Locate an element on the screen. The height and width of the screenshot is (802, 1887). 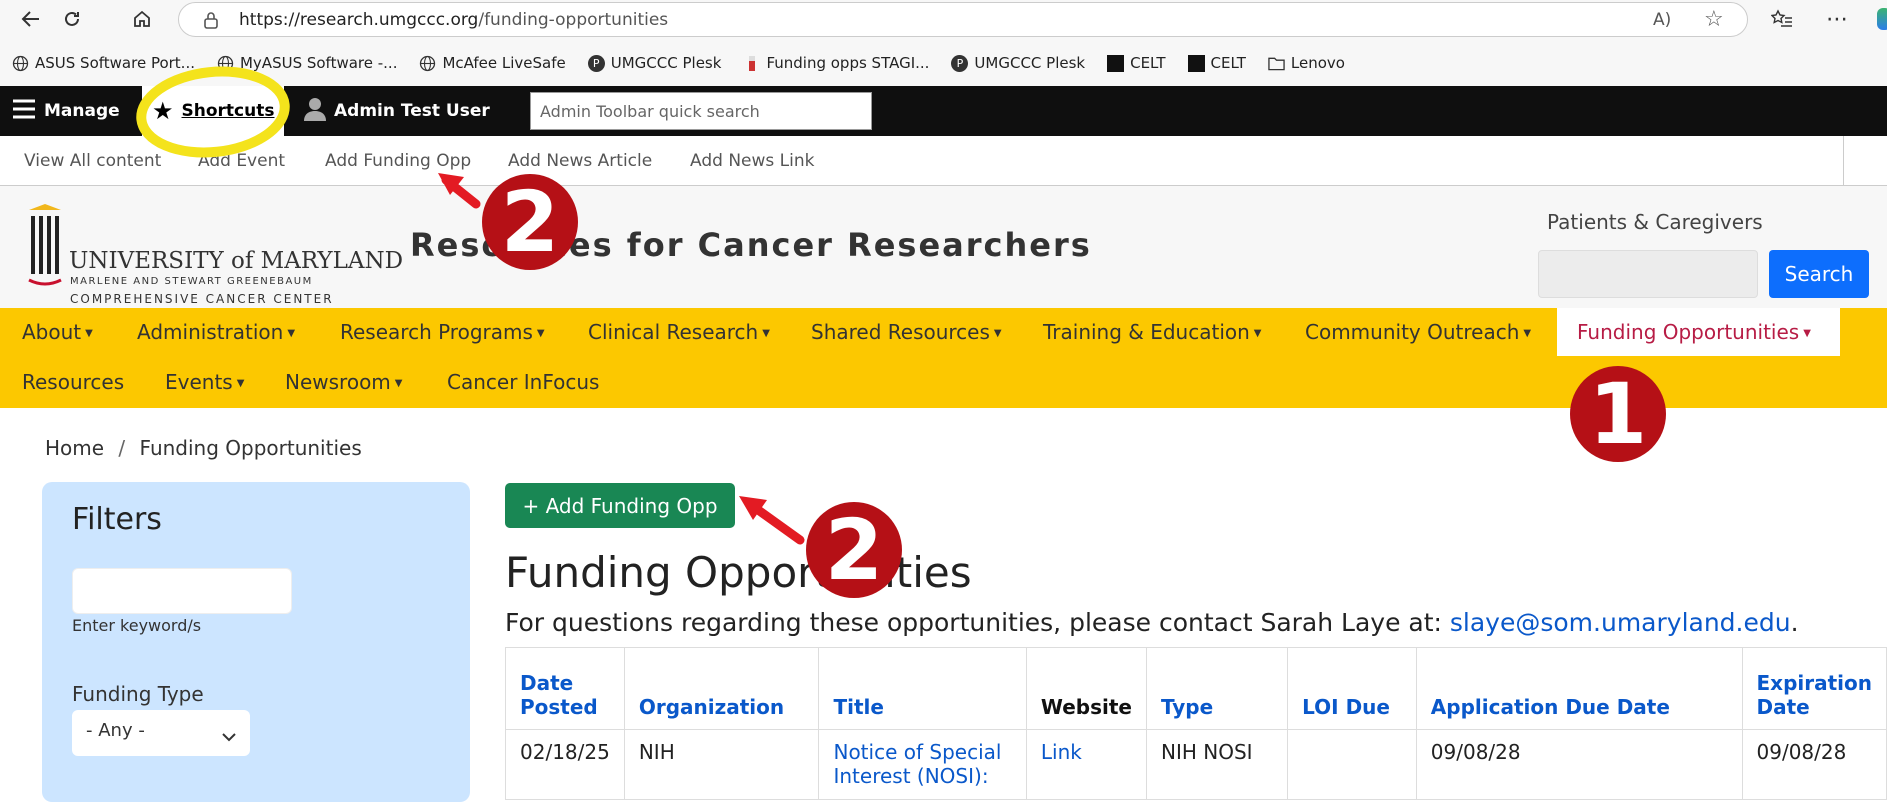
cell-date: 02/18/25 is located at coordinates (565, 764).